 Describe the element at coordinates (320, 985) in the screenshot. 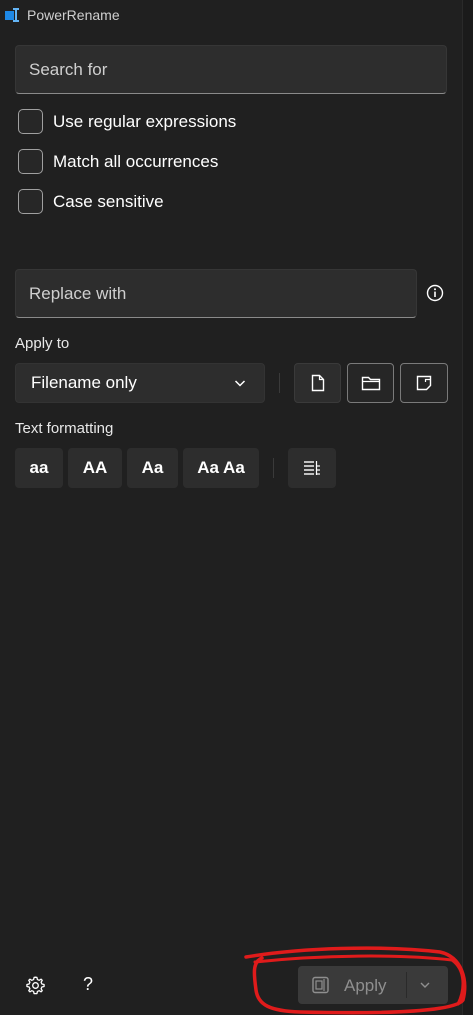

I see `rename-icon` at that location.